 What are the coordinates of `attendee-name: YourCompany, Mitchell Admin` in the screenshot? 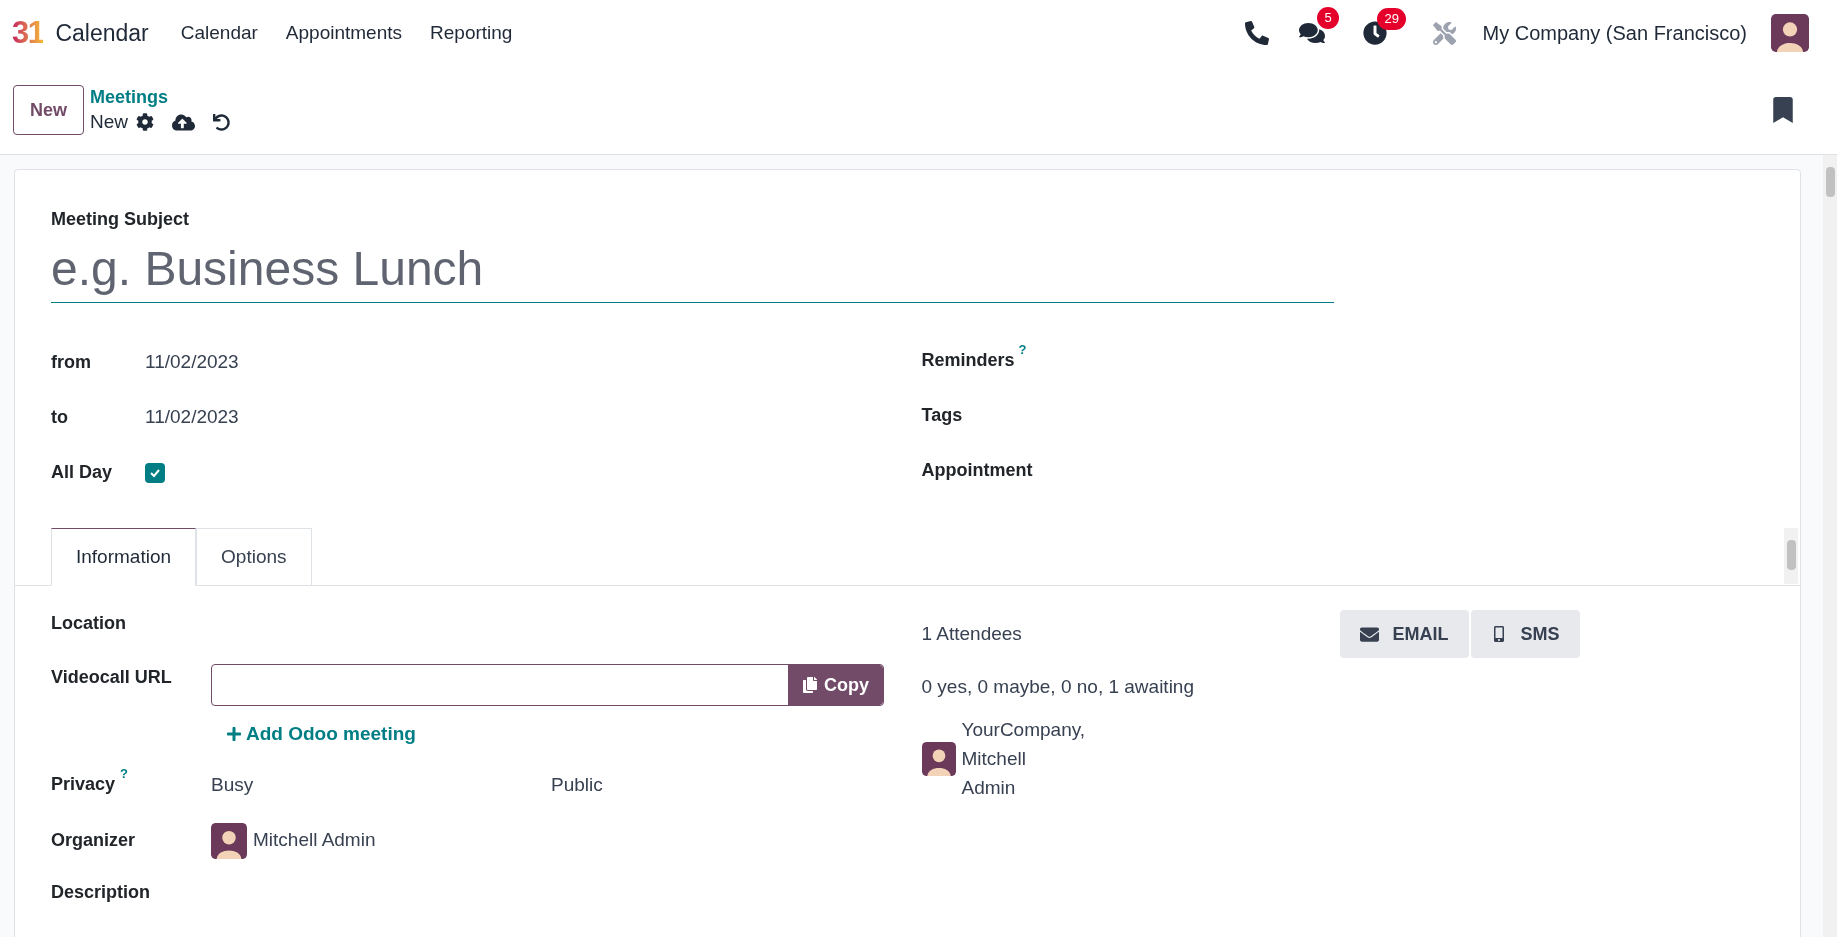 It's located at (1023, 758).